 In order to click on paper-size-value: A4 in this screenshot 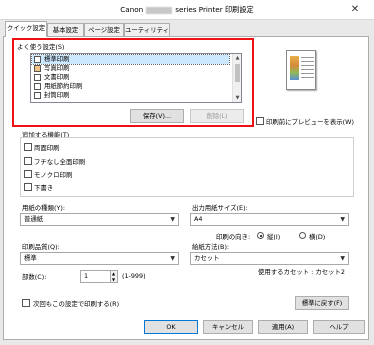, I will do `click(198, 219)`.